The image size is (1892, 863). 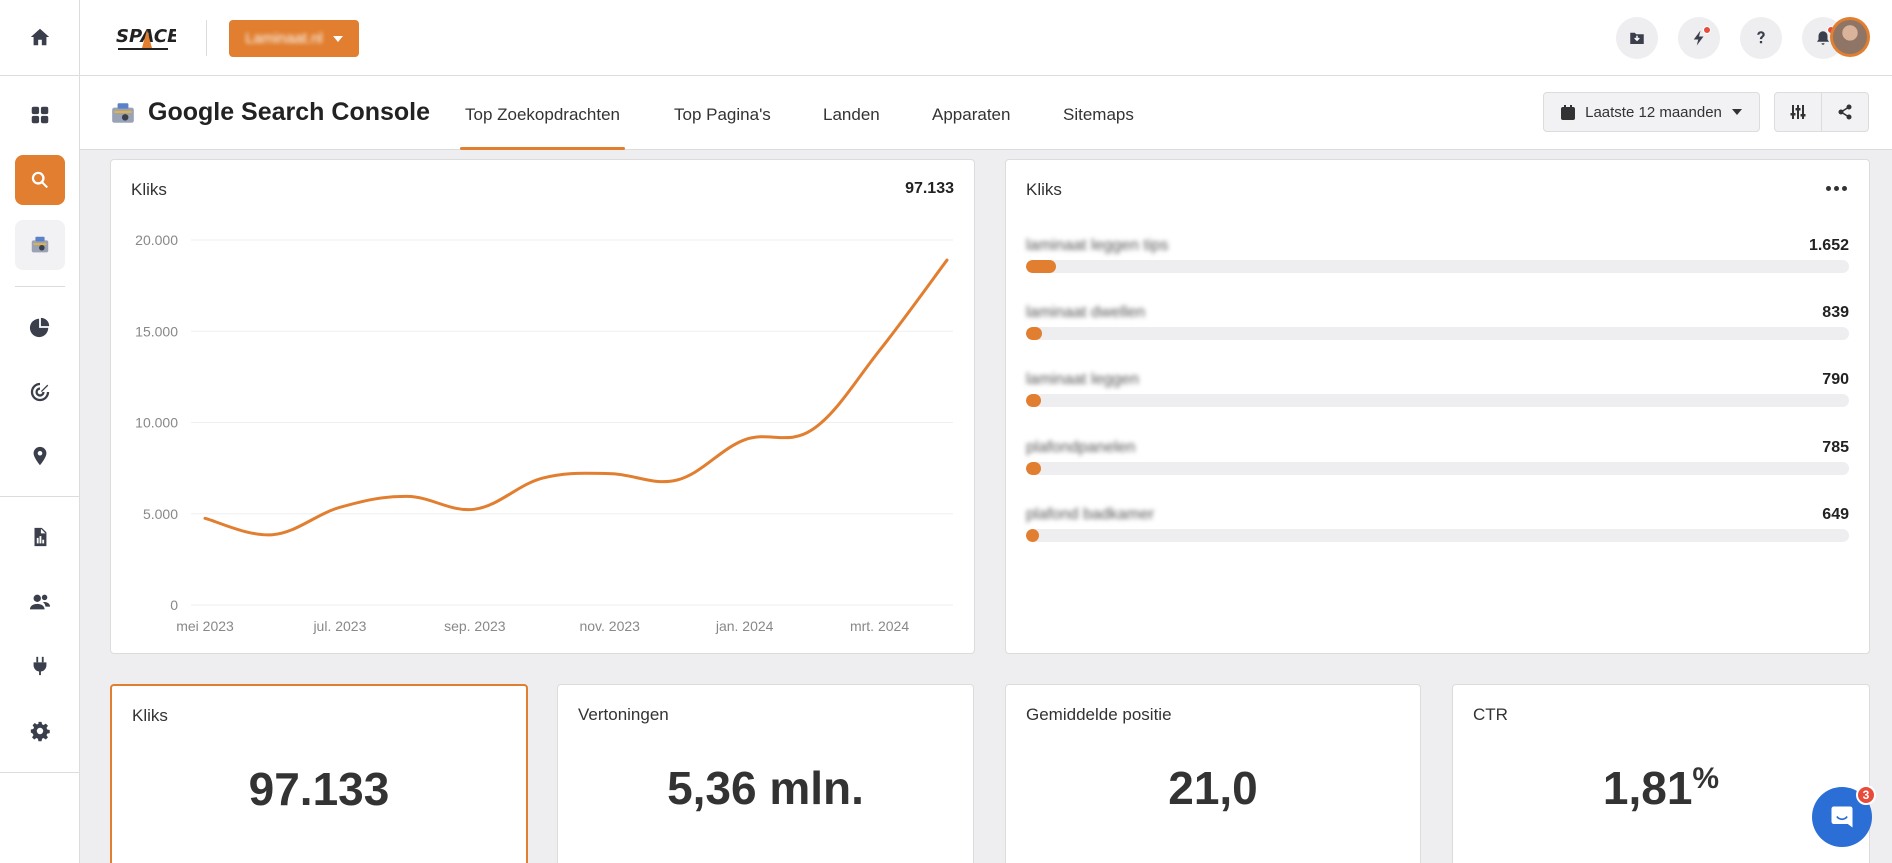 I want to click on report-file-button, so click(x=40, y=537).